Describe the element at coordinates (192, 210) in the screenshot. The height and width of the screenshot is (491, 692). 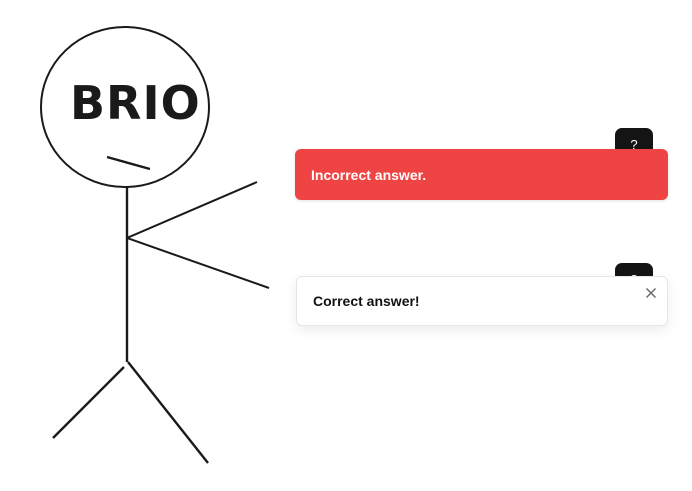
I see `stick-figure-upper-arm` at that location.